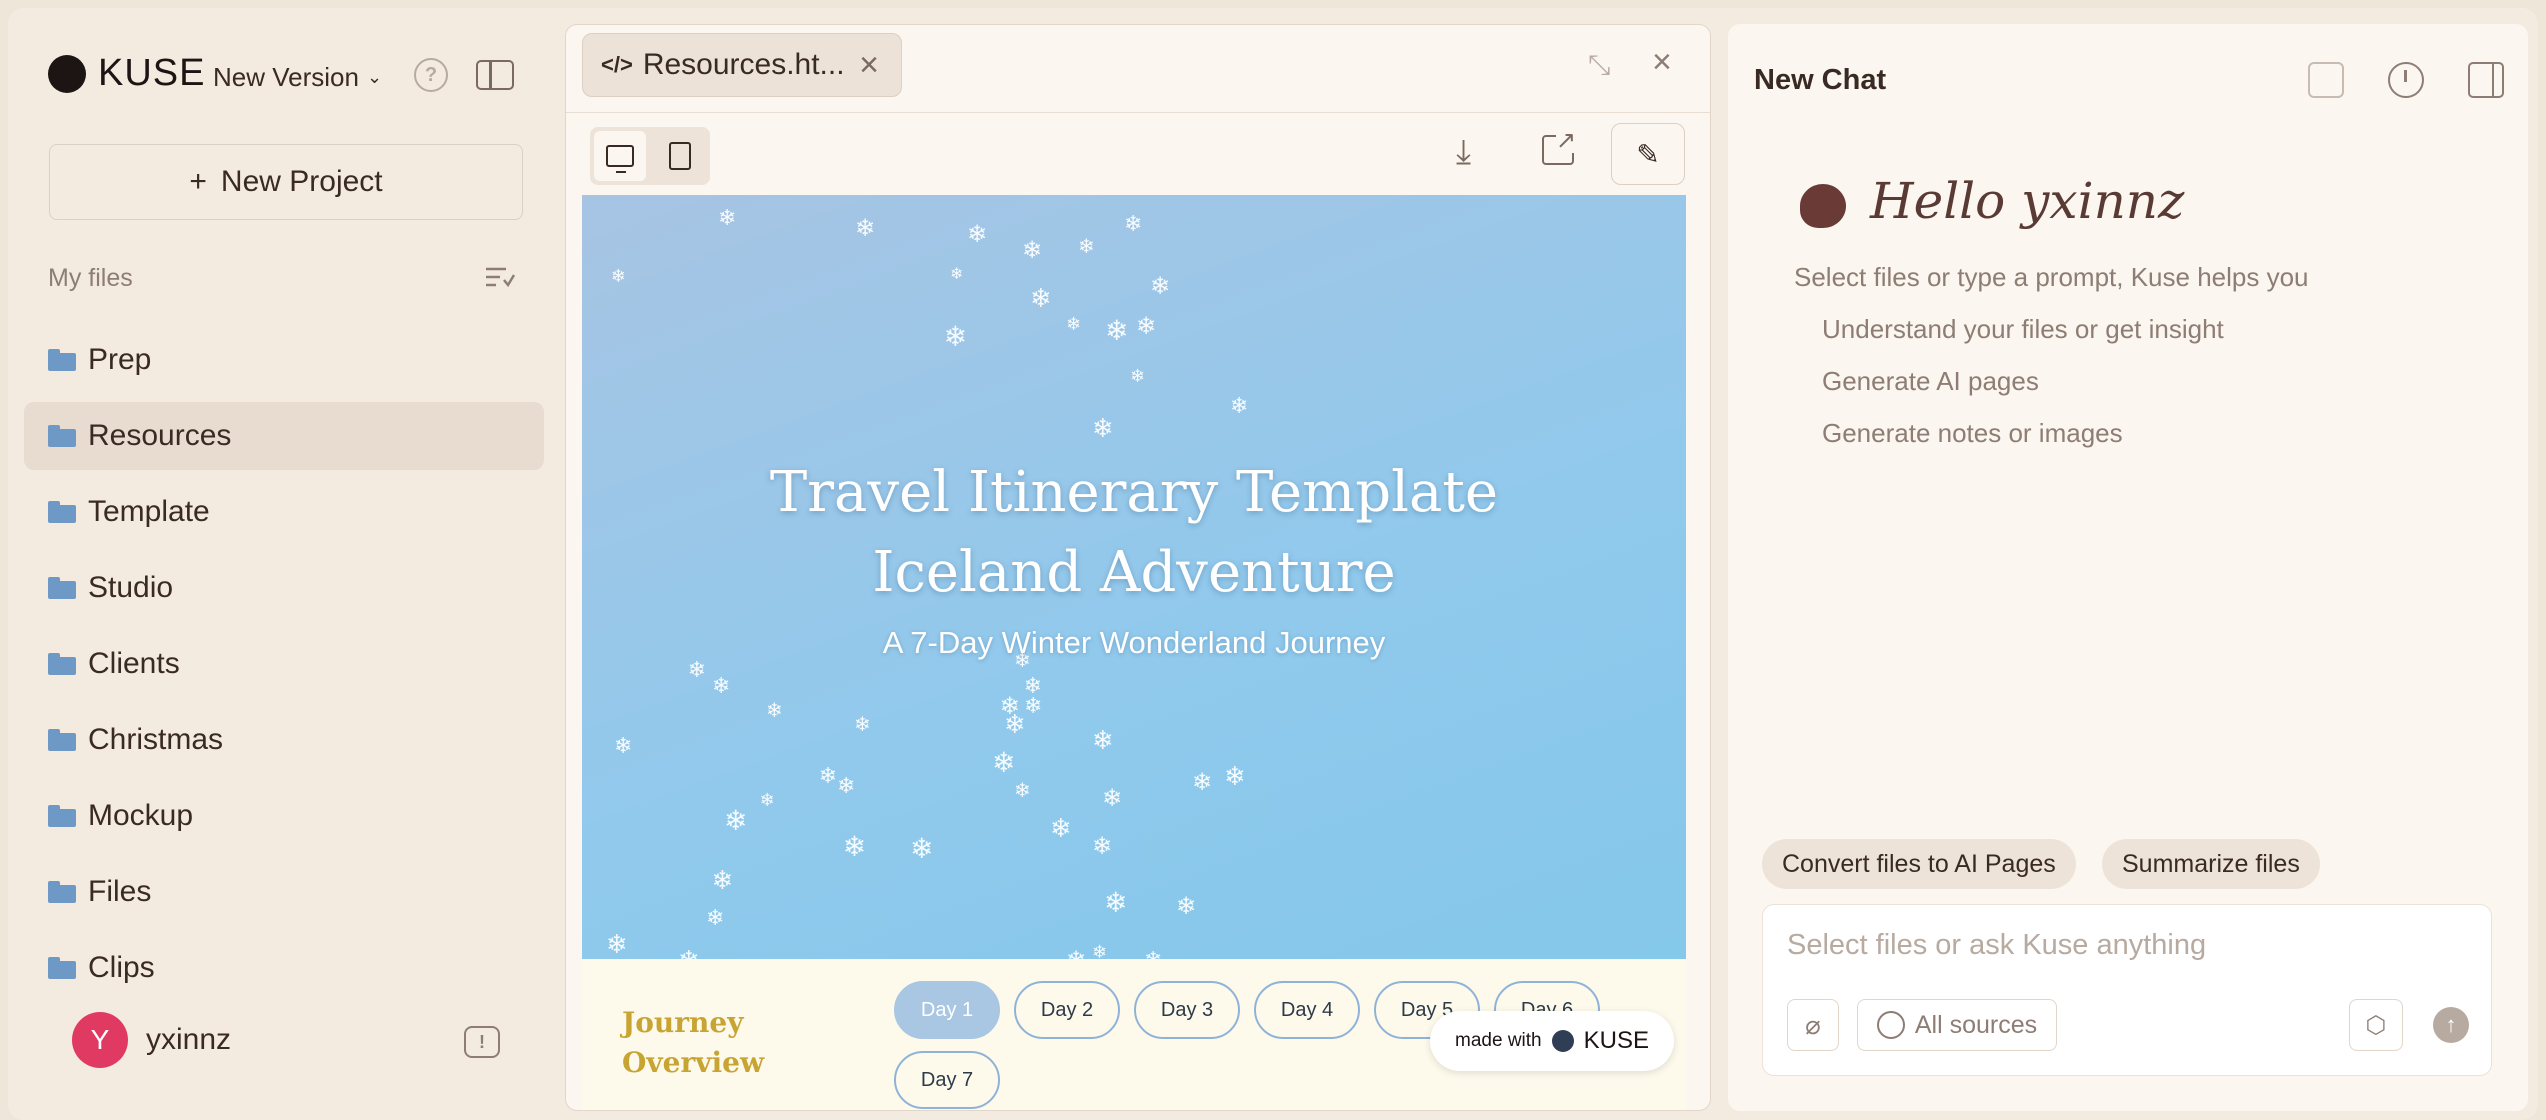 The height and width of the screenshot is (1120, 2546). I want to click on history-icon, so click(2406, 80).